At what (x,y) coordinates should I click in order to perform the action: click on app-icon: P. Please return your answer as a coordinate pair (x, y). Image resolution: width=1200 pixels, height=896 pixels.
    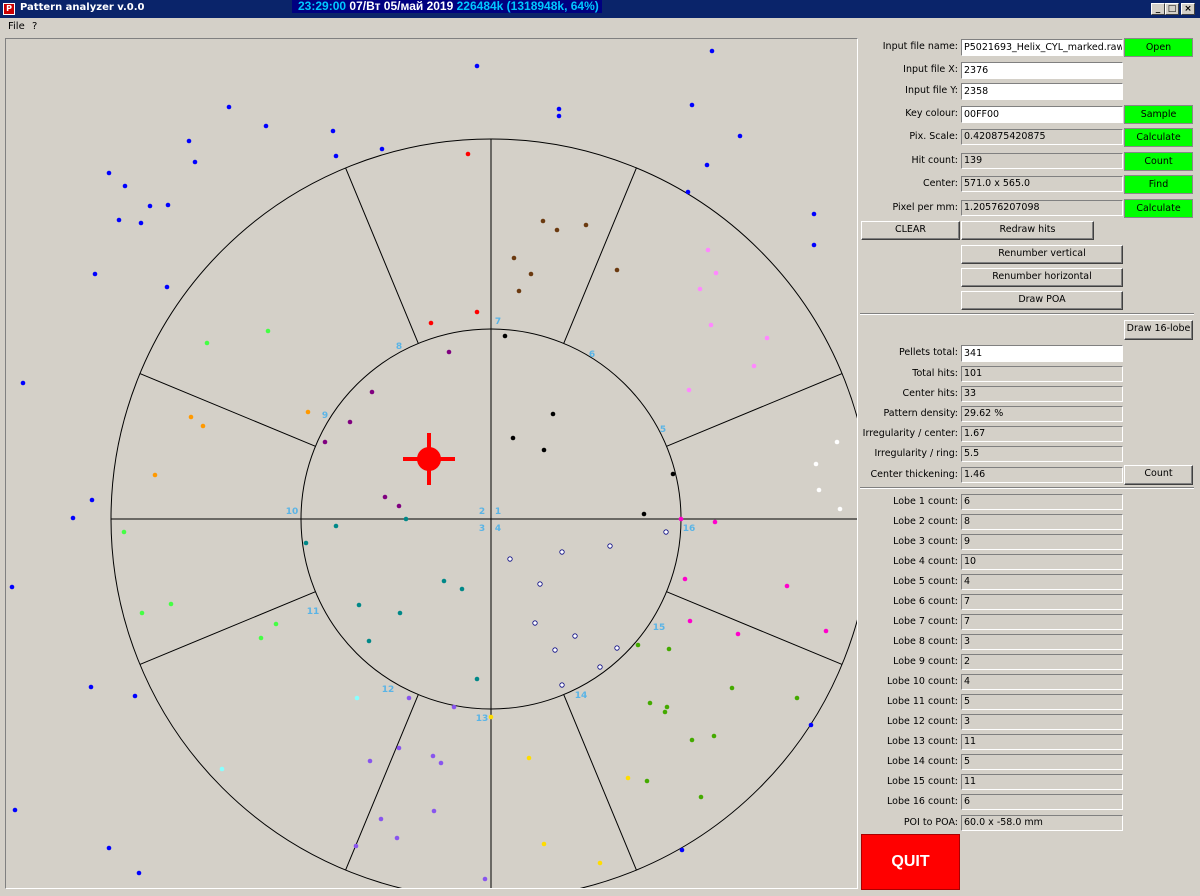
    Looking at the image, I should click on (9, 9).